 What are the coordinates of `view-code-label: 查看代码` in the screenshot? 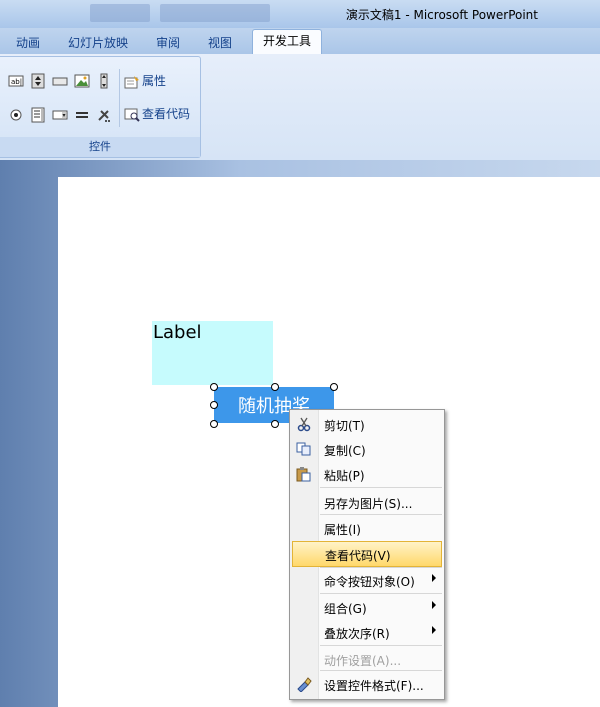 It's located at (166, 114).